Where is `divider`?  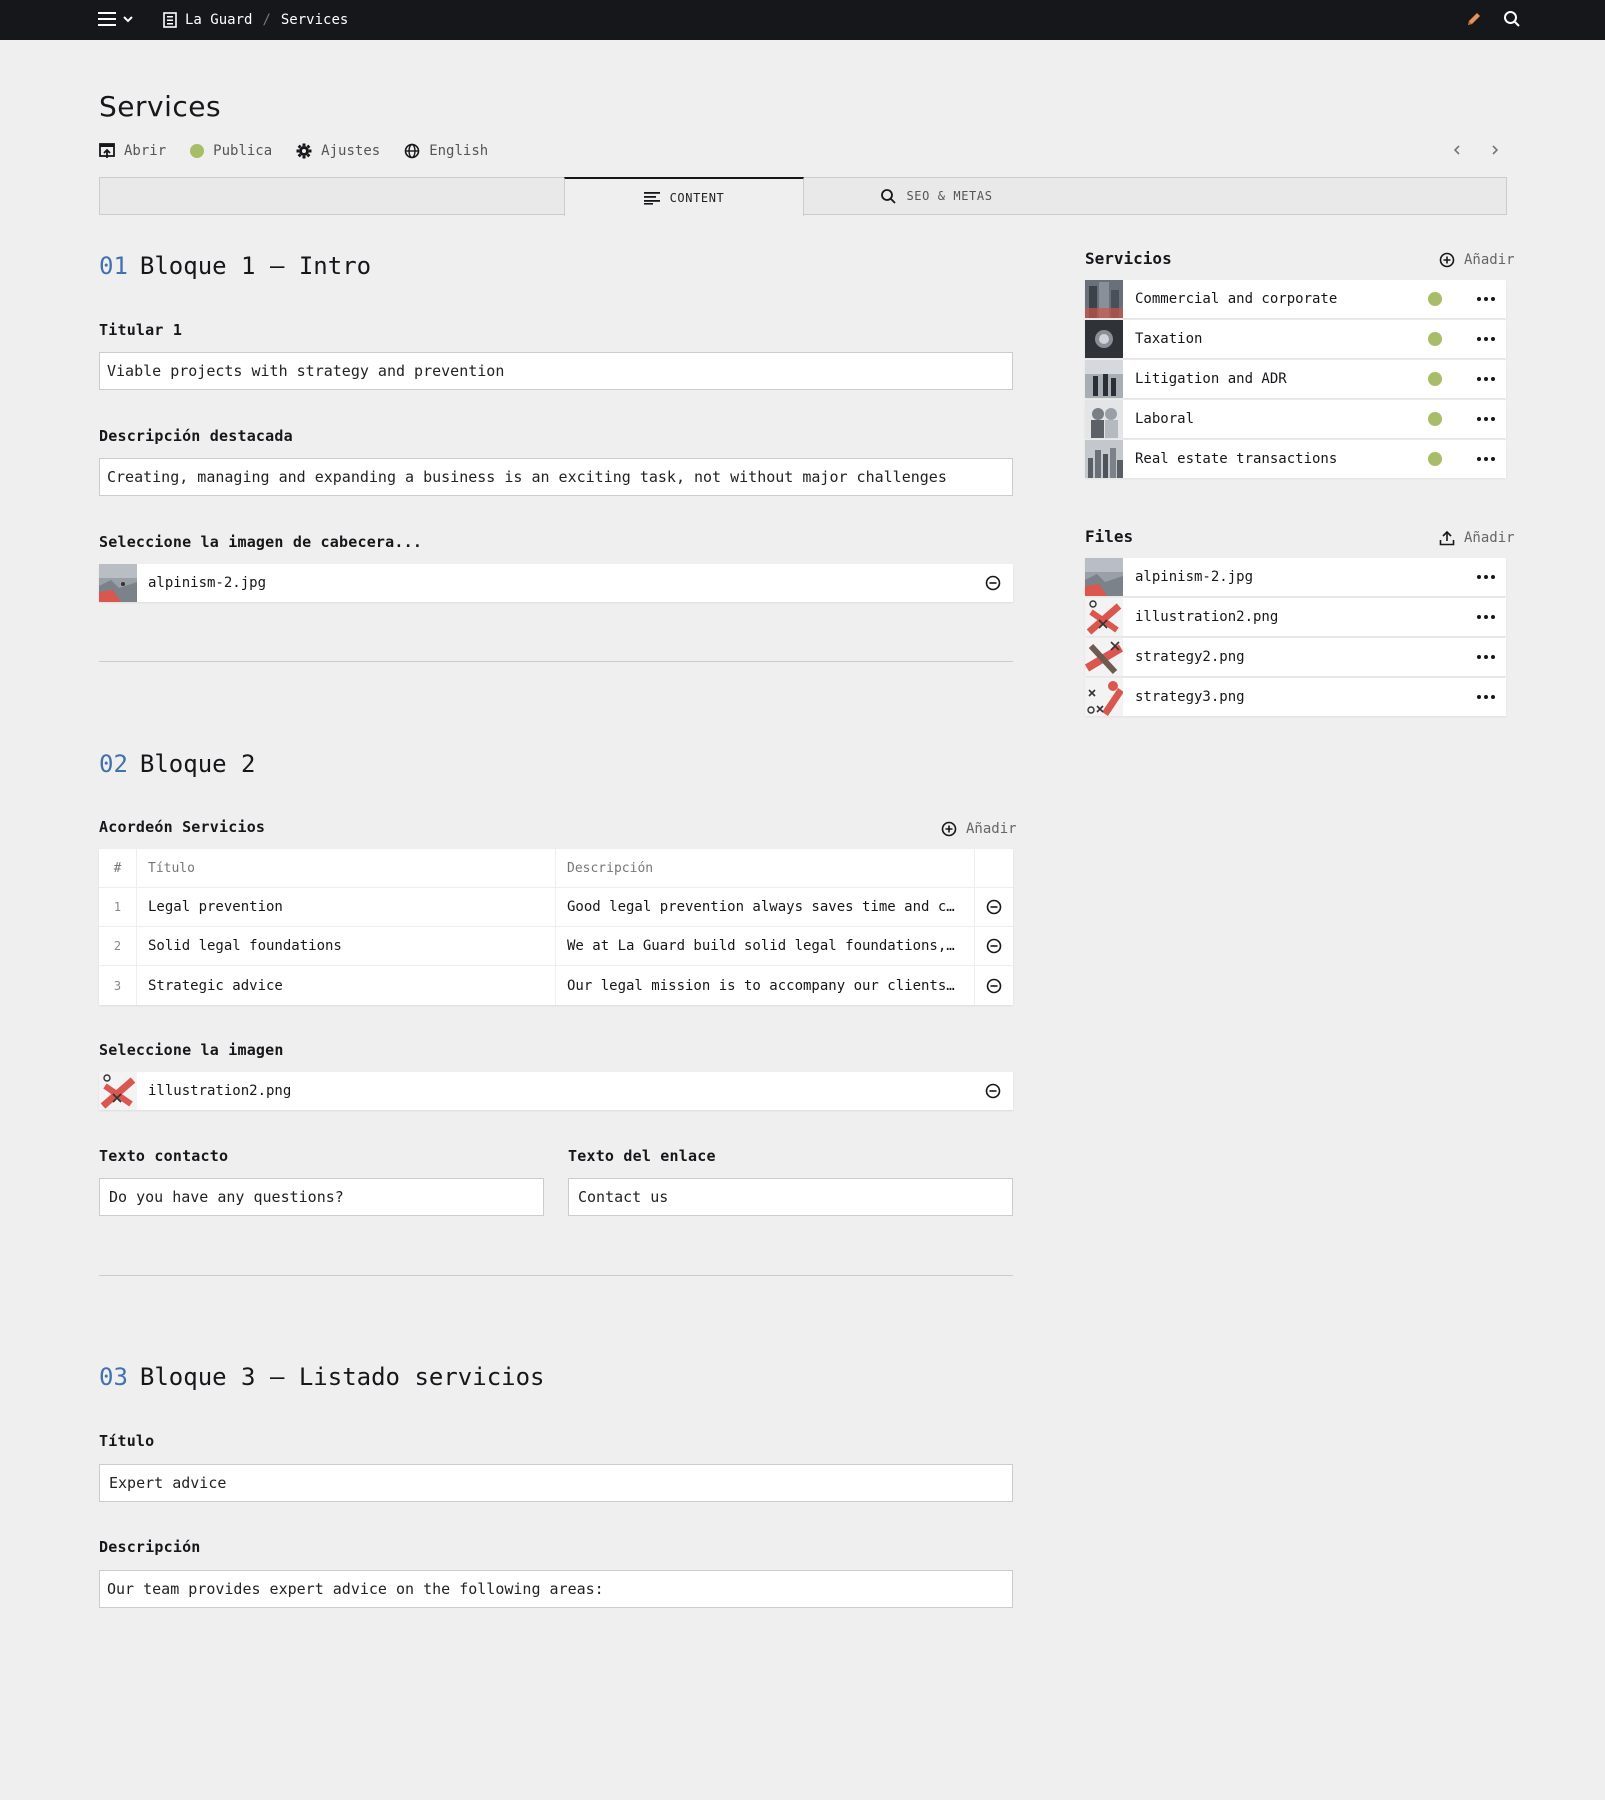
divider is located at coordinates (556, 661).